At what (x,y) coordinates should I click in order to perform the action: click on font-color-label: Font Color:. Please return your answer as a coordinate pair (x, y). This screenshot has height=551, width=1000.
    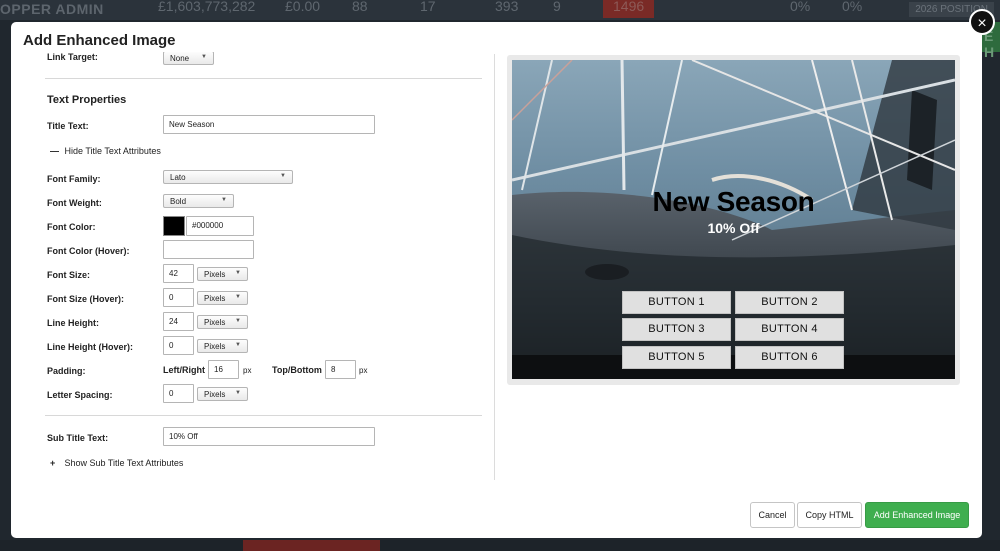
    Looking at the image, I should click on (71, 227).